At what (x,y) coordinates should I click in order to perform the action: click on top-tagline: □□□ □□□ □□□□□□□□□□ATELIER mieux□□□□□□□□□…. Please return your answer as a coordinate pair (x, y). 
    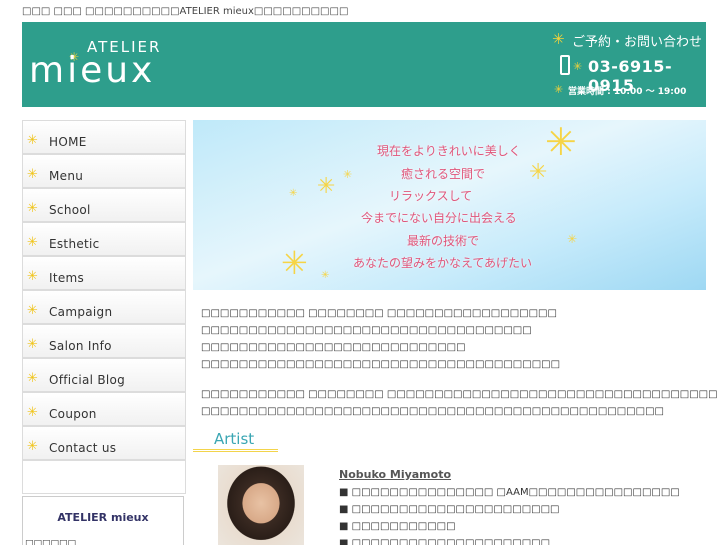
    Looking at the image, I should click on (185, 11).